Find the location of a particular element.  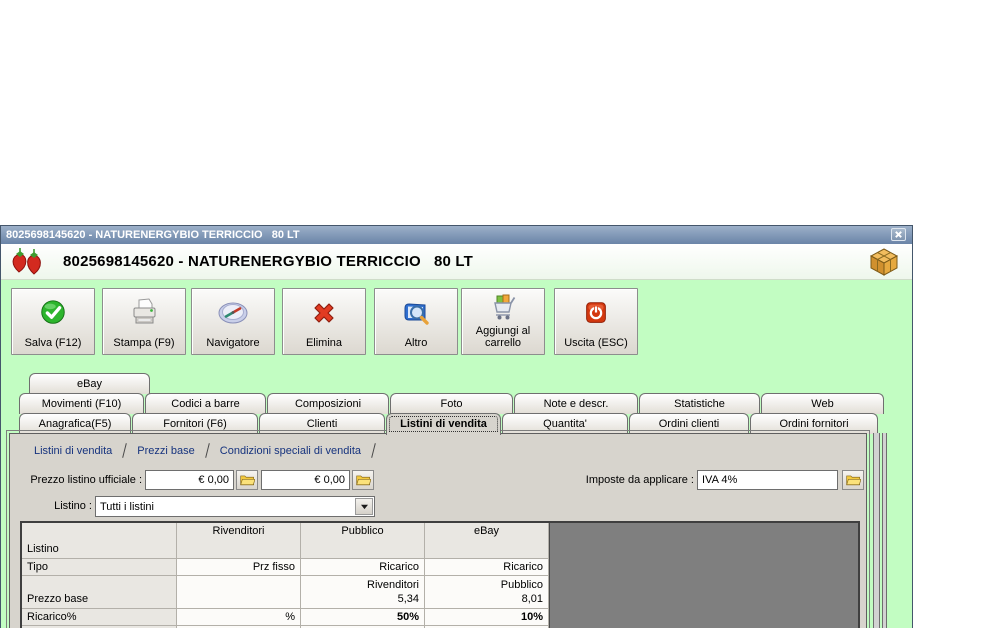

print-button-label: Stampa (F9) is located at coordinates (144, 343).